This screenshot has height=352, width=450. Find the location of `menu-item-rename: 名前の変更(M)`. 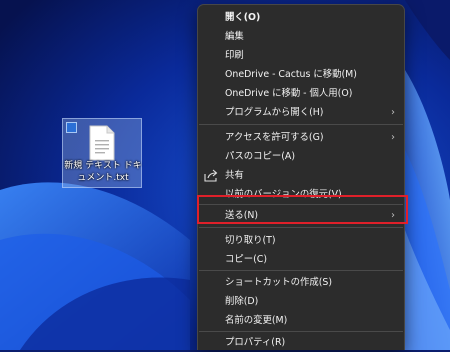

menu-item-rename: 名前の変更(M) is located at coordinates (301, 320).